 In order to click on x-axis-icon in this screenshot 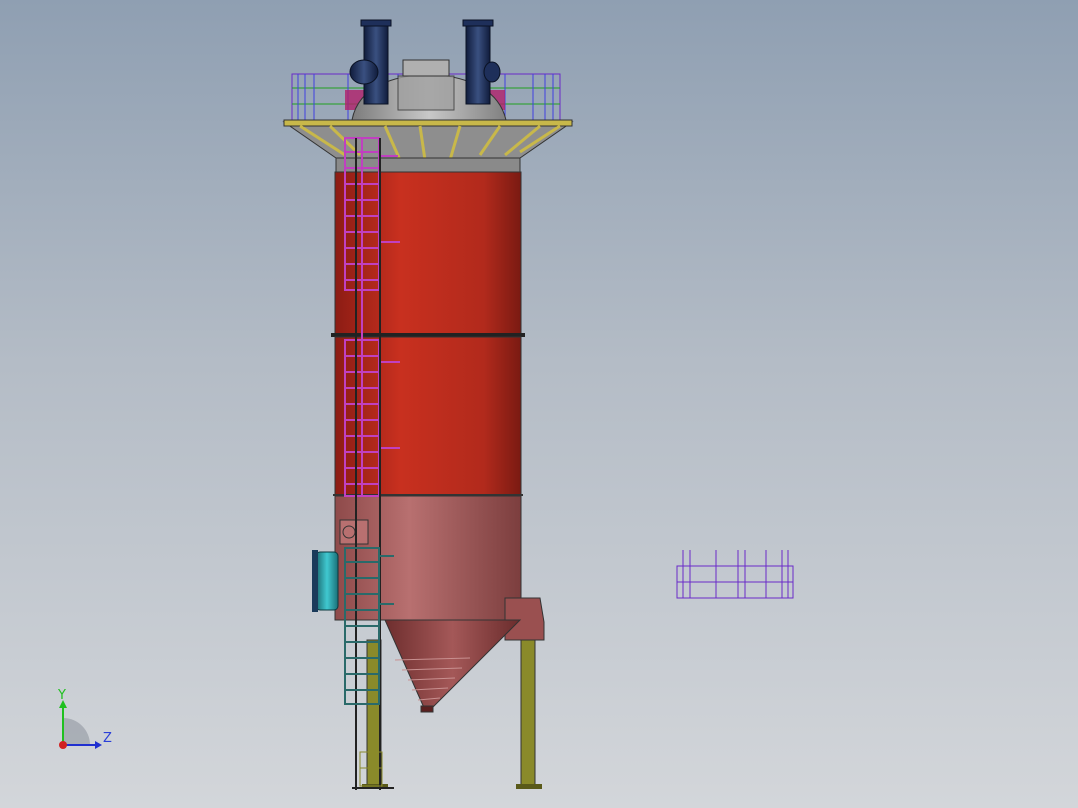, I will do `click(63, 745)`.